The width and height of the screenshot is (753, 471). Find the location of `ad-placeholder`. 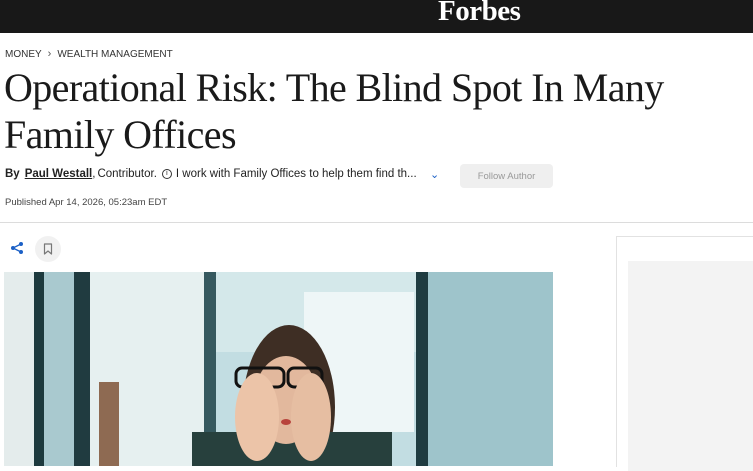

ad-placeholder is located at coordinates (690, 366).